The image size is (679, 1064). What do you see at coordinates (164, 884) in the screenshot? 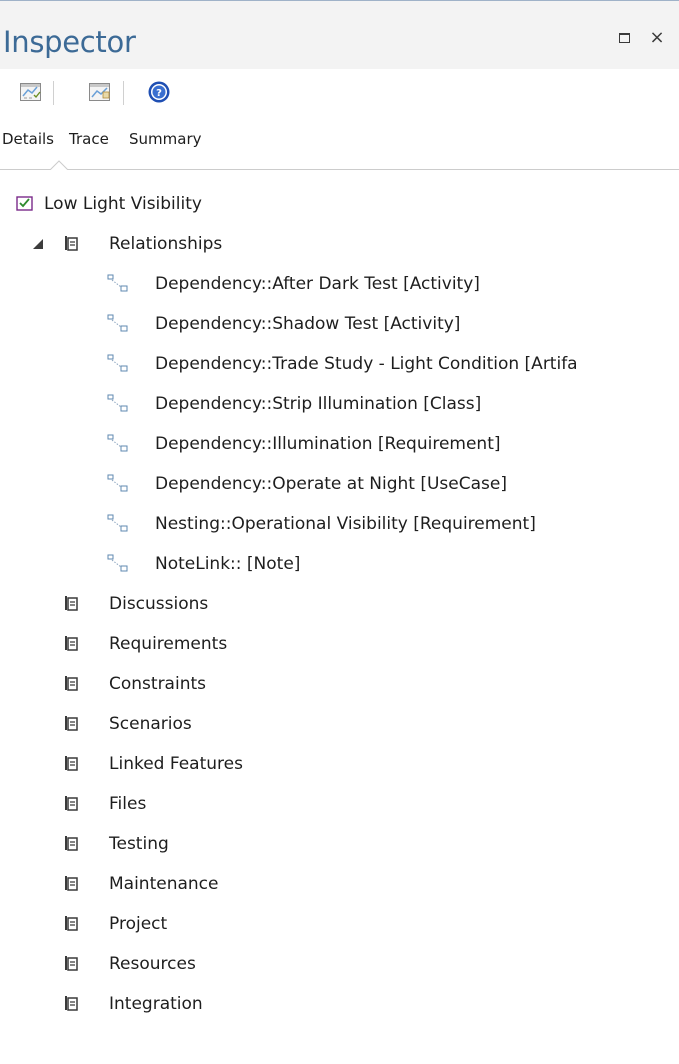
I see `tree-node-label: Maintenance` at bounding box center [164, 884].